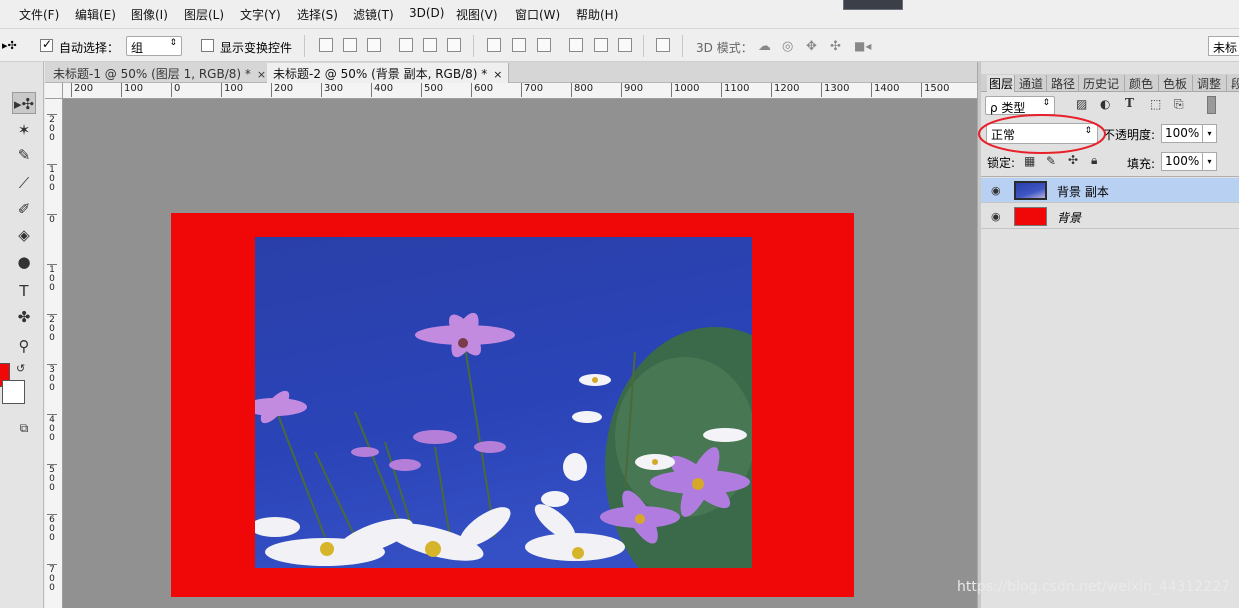 The height and width of the screenshot is (608, 1239). I want to click on screen-mode-icon: ⧉, so click(24, 428).